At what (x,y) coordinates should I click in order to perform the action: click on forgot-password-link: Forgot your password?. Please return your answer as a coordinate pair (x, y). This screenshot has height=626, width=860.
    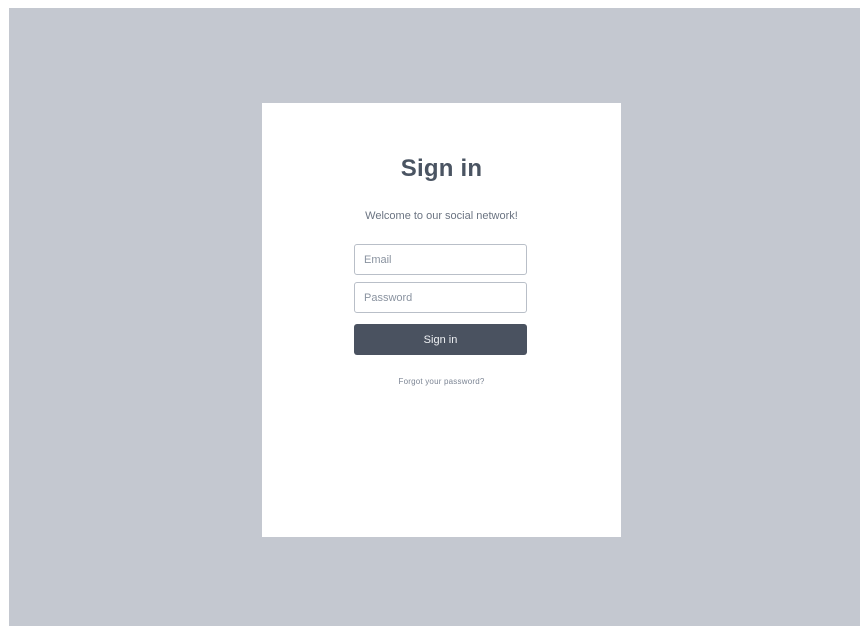
    Looking at the image, I should click on (441, 381).